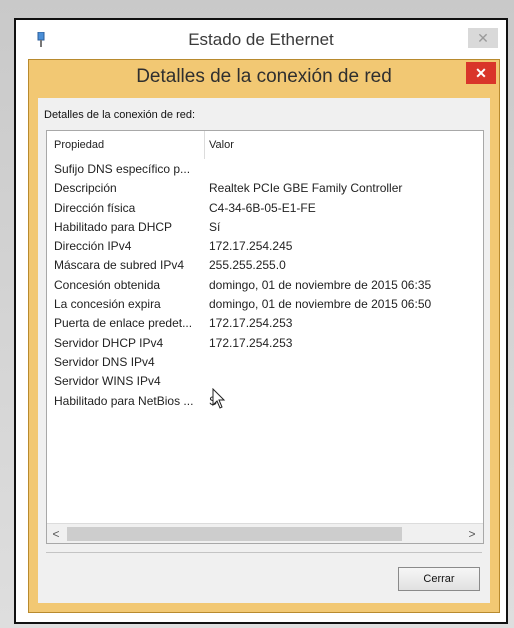  Describe the element at coordinates (107, 284) in the screenshot. I see `property-cell: Concesión obtenida` at that location.